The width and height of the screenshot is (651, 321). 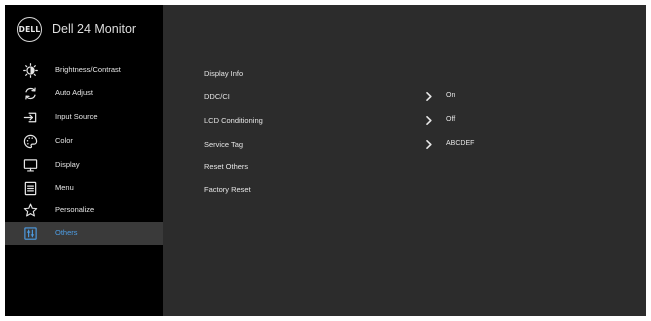 I want to click on setting-row-lcd-conditioning: LCD Conditioning Off, so click(x=404, y=121).